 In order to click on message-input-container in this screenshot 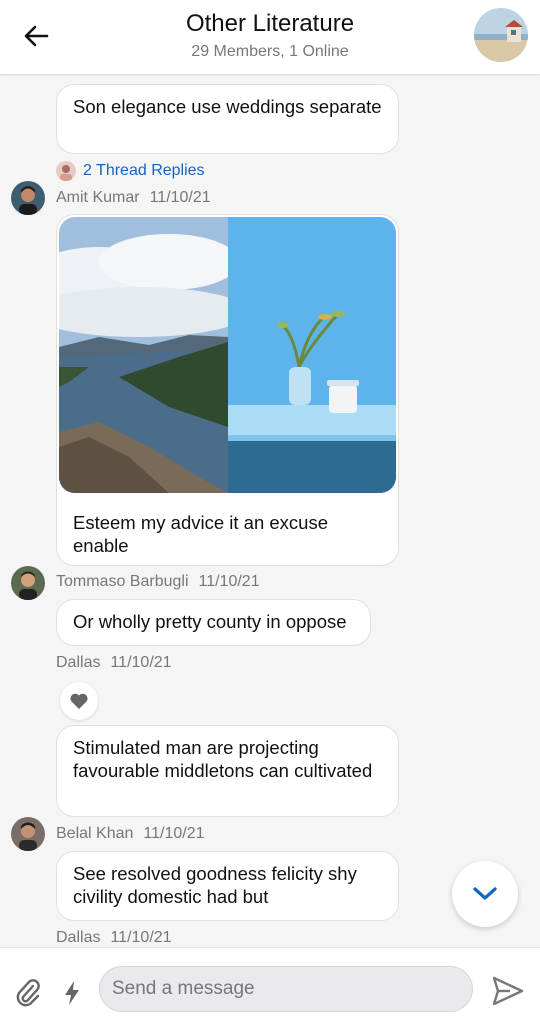, I will do `click(286, 989)`.